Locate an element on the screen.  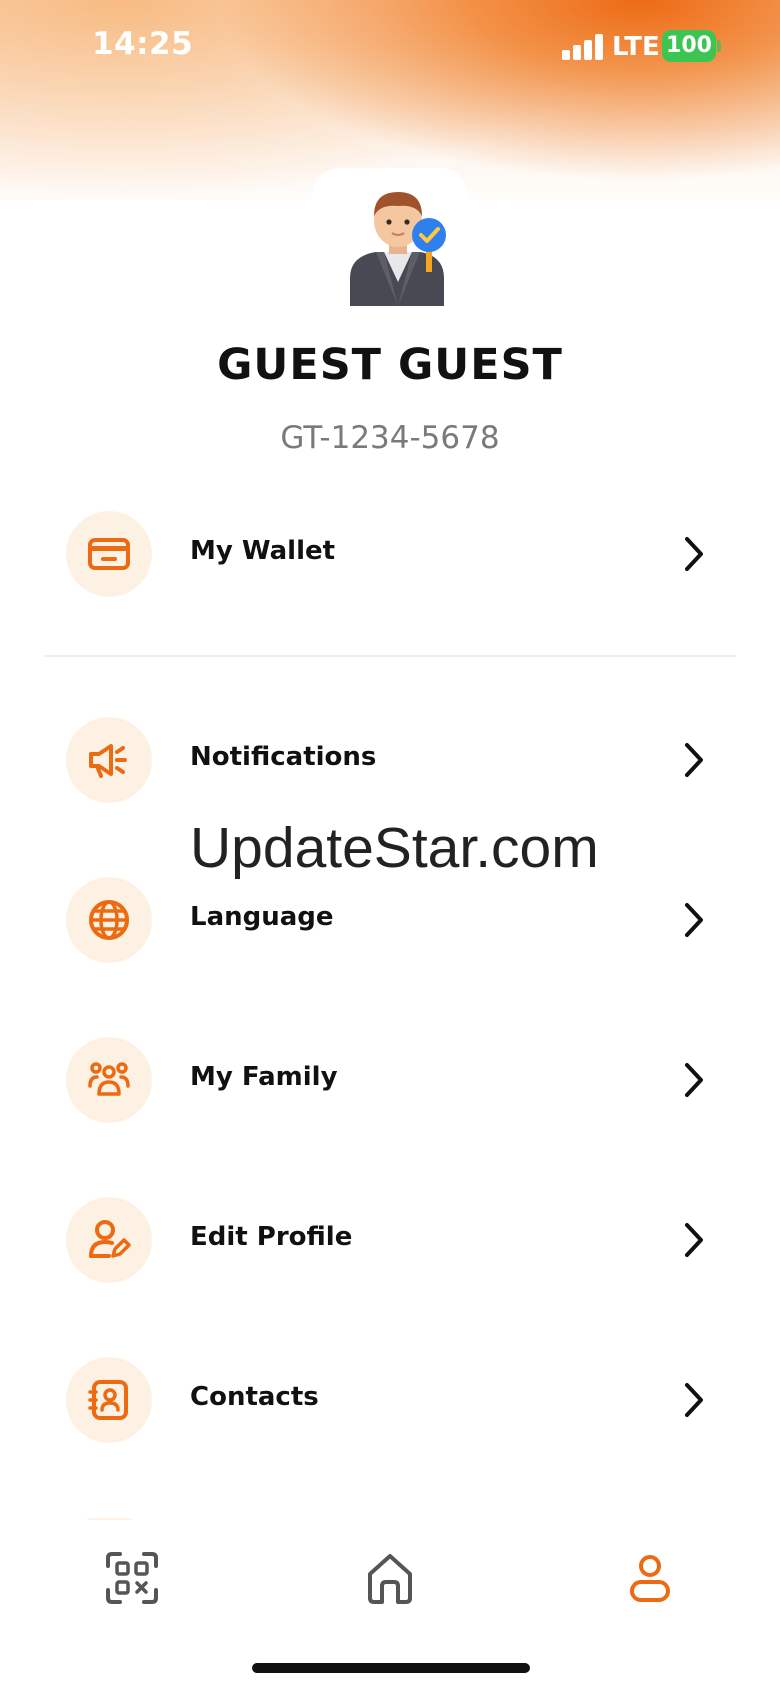
menu-item-my-family: My Family is located at coordinates (390, 1080).